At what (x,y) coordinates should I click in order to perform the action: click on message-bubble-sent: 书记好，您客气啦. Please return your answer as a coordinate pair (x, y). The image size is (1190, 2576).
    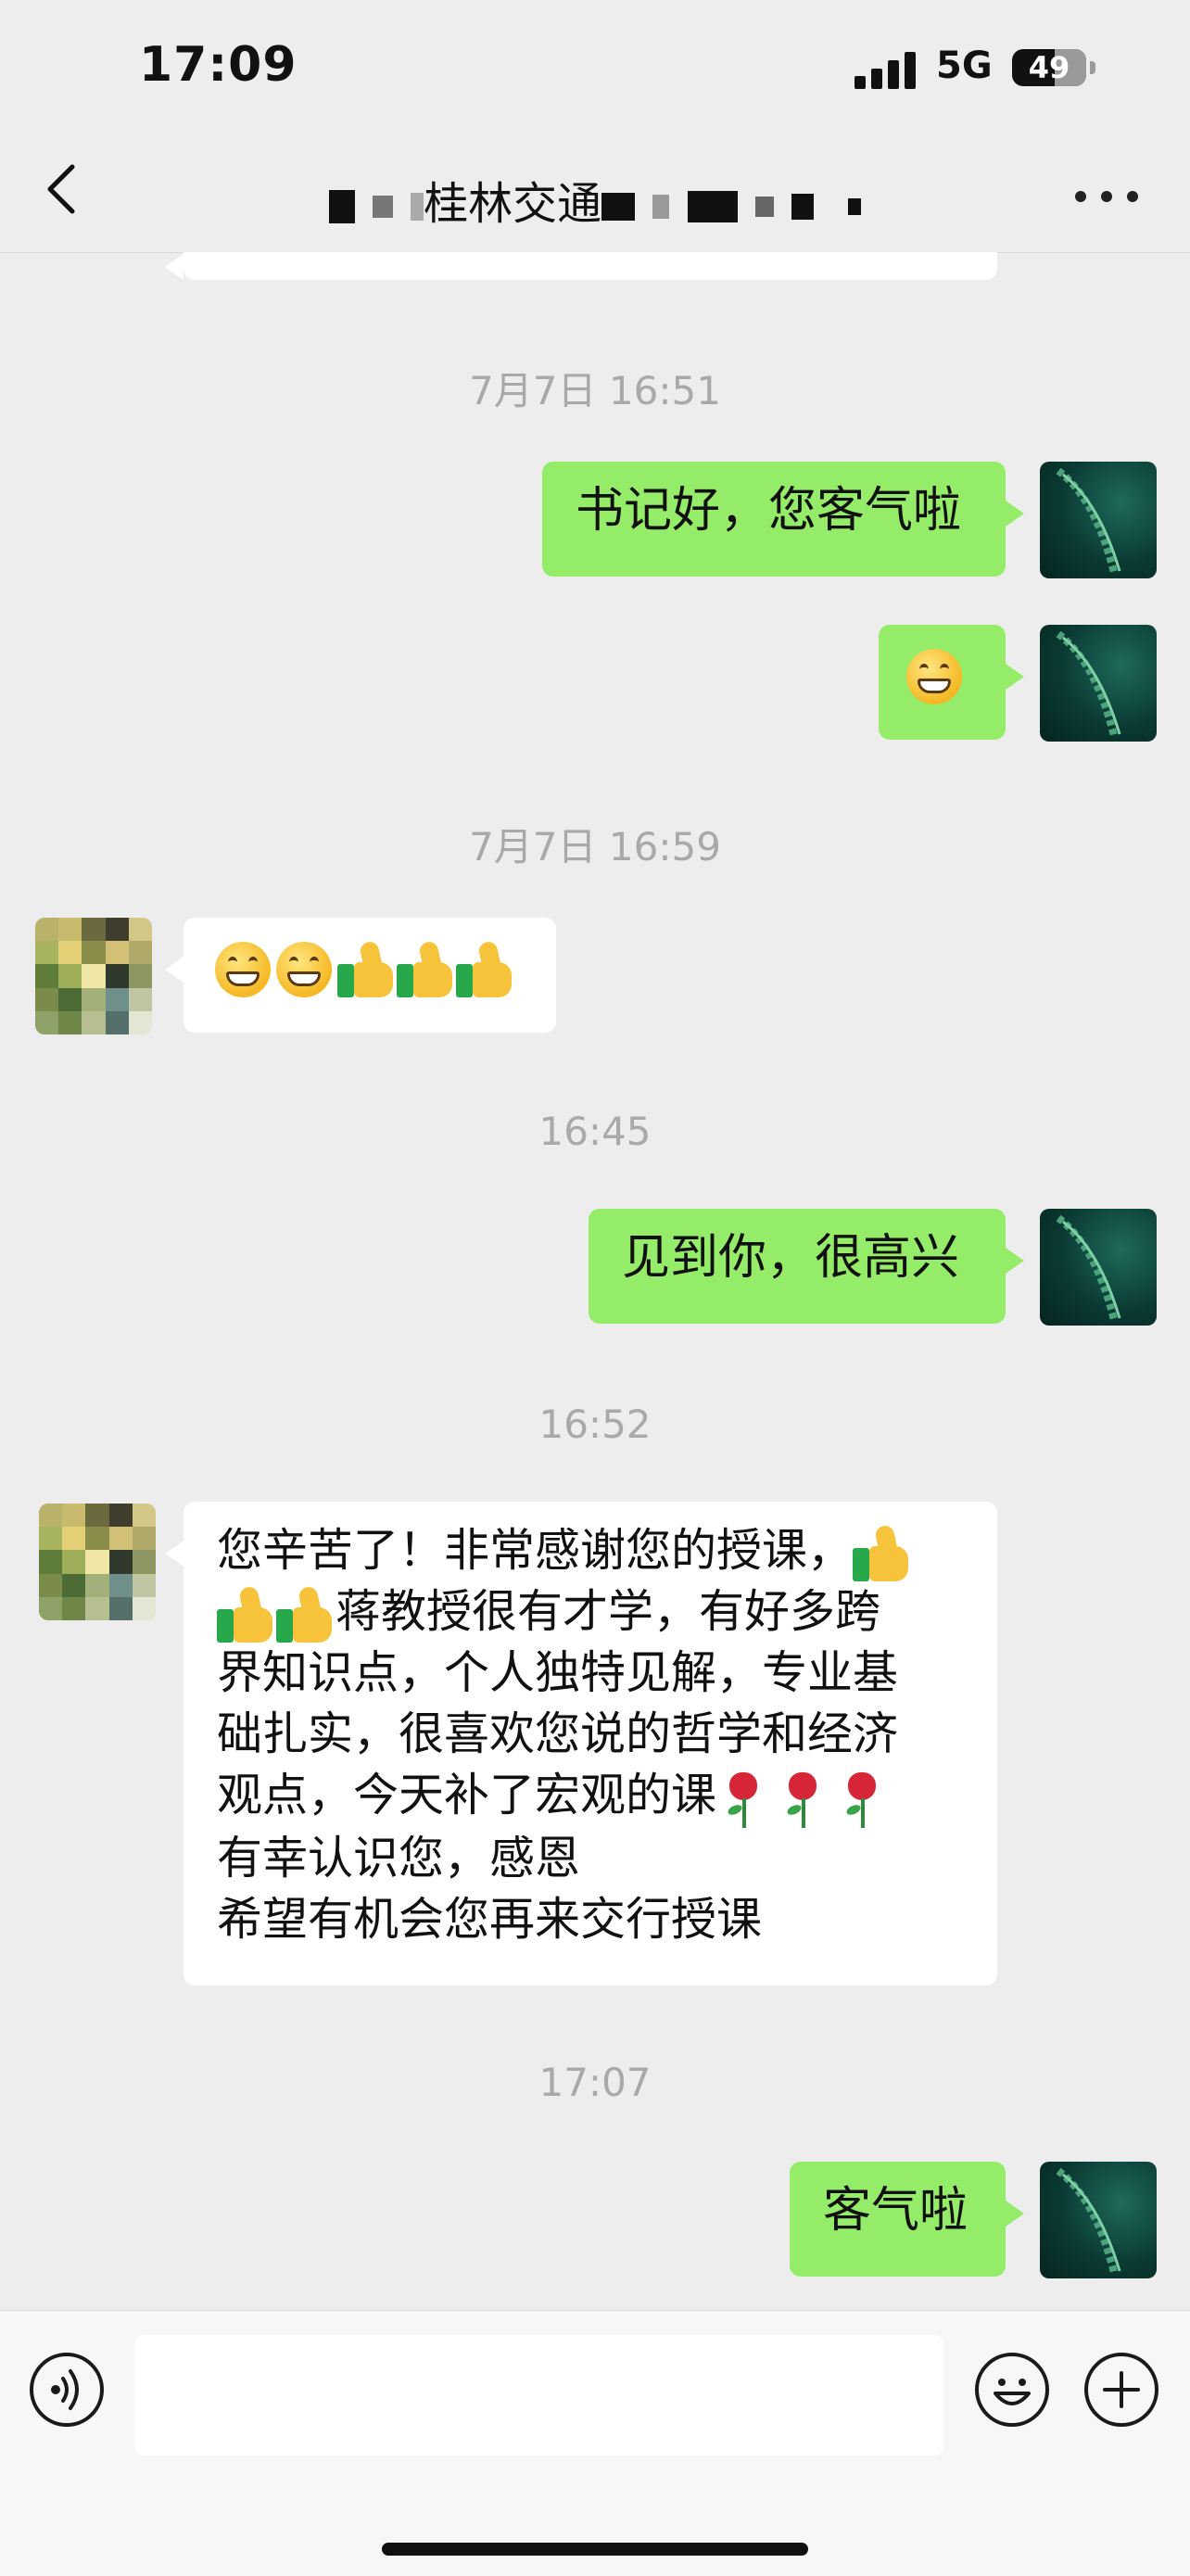
    Looking at the image, I should click on (783, 519).